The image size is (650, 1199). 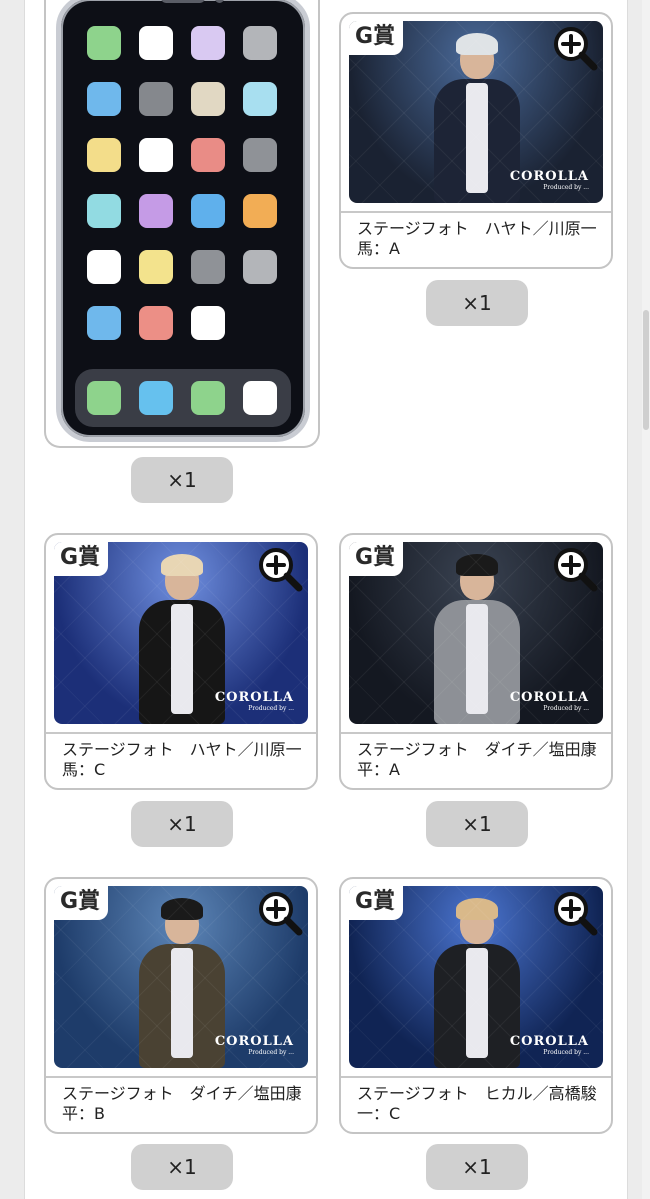 What do you see at coordinates (183, 221) in the screenshot?
I see `phone-mockup` at bounding box center [183, 221].